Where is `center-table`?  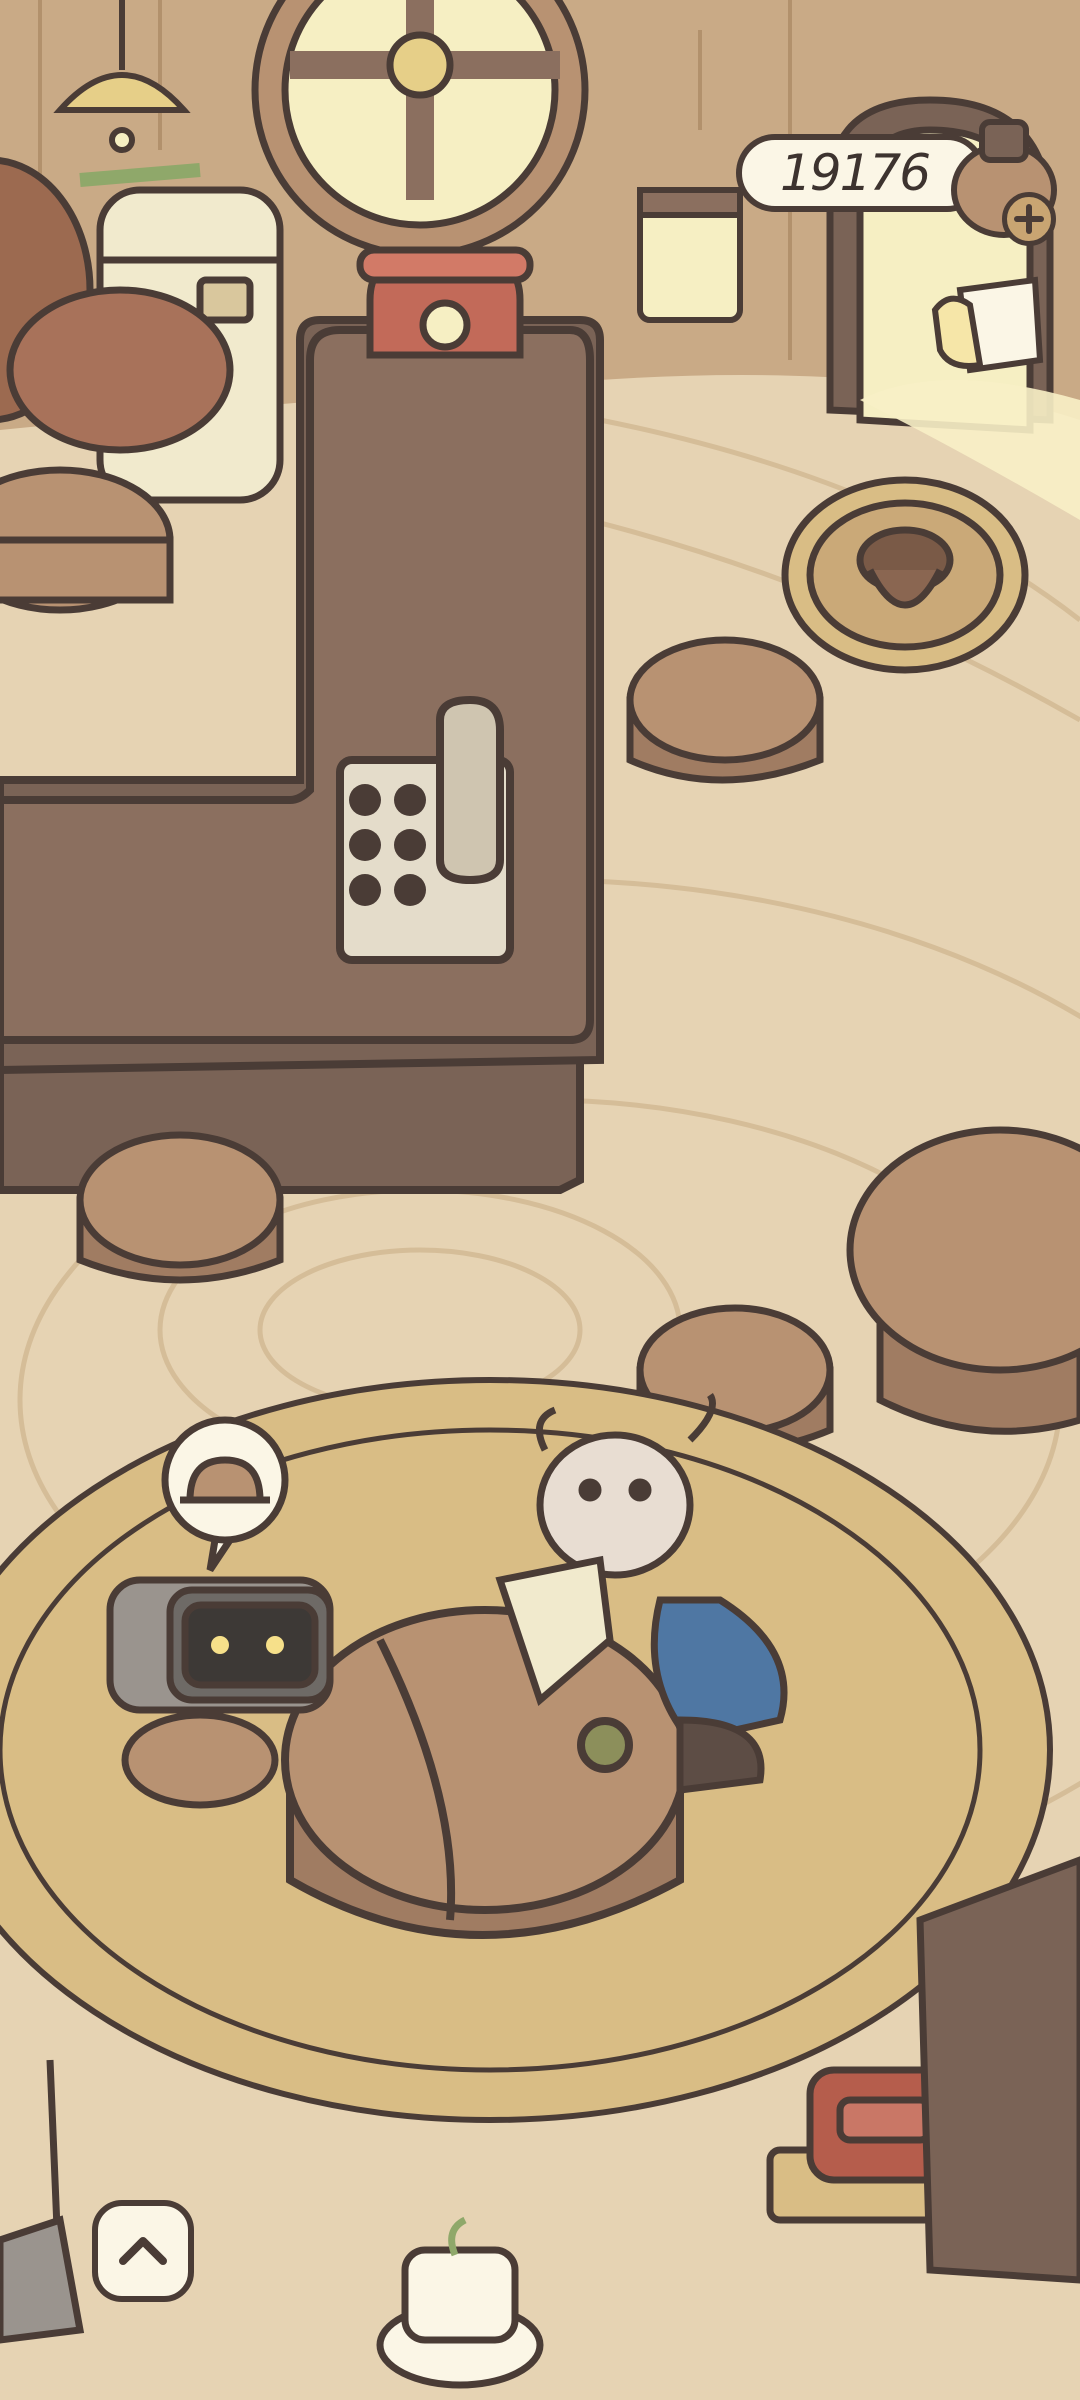
center-table is located at coordinates (485, 1772).